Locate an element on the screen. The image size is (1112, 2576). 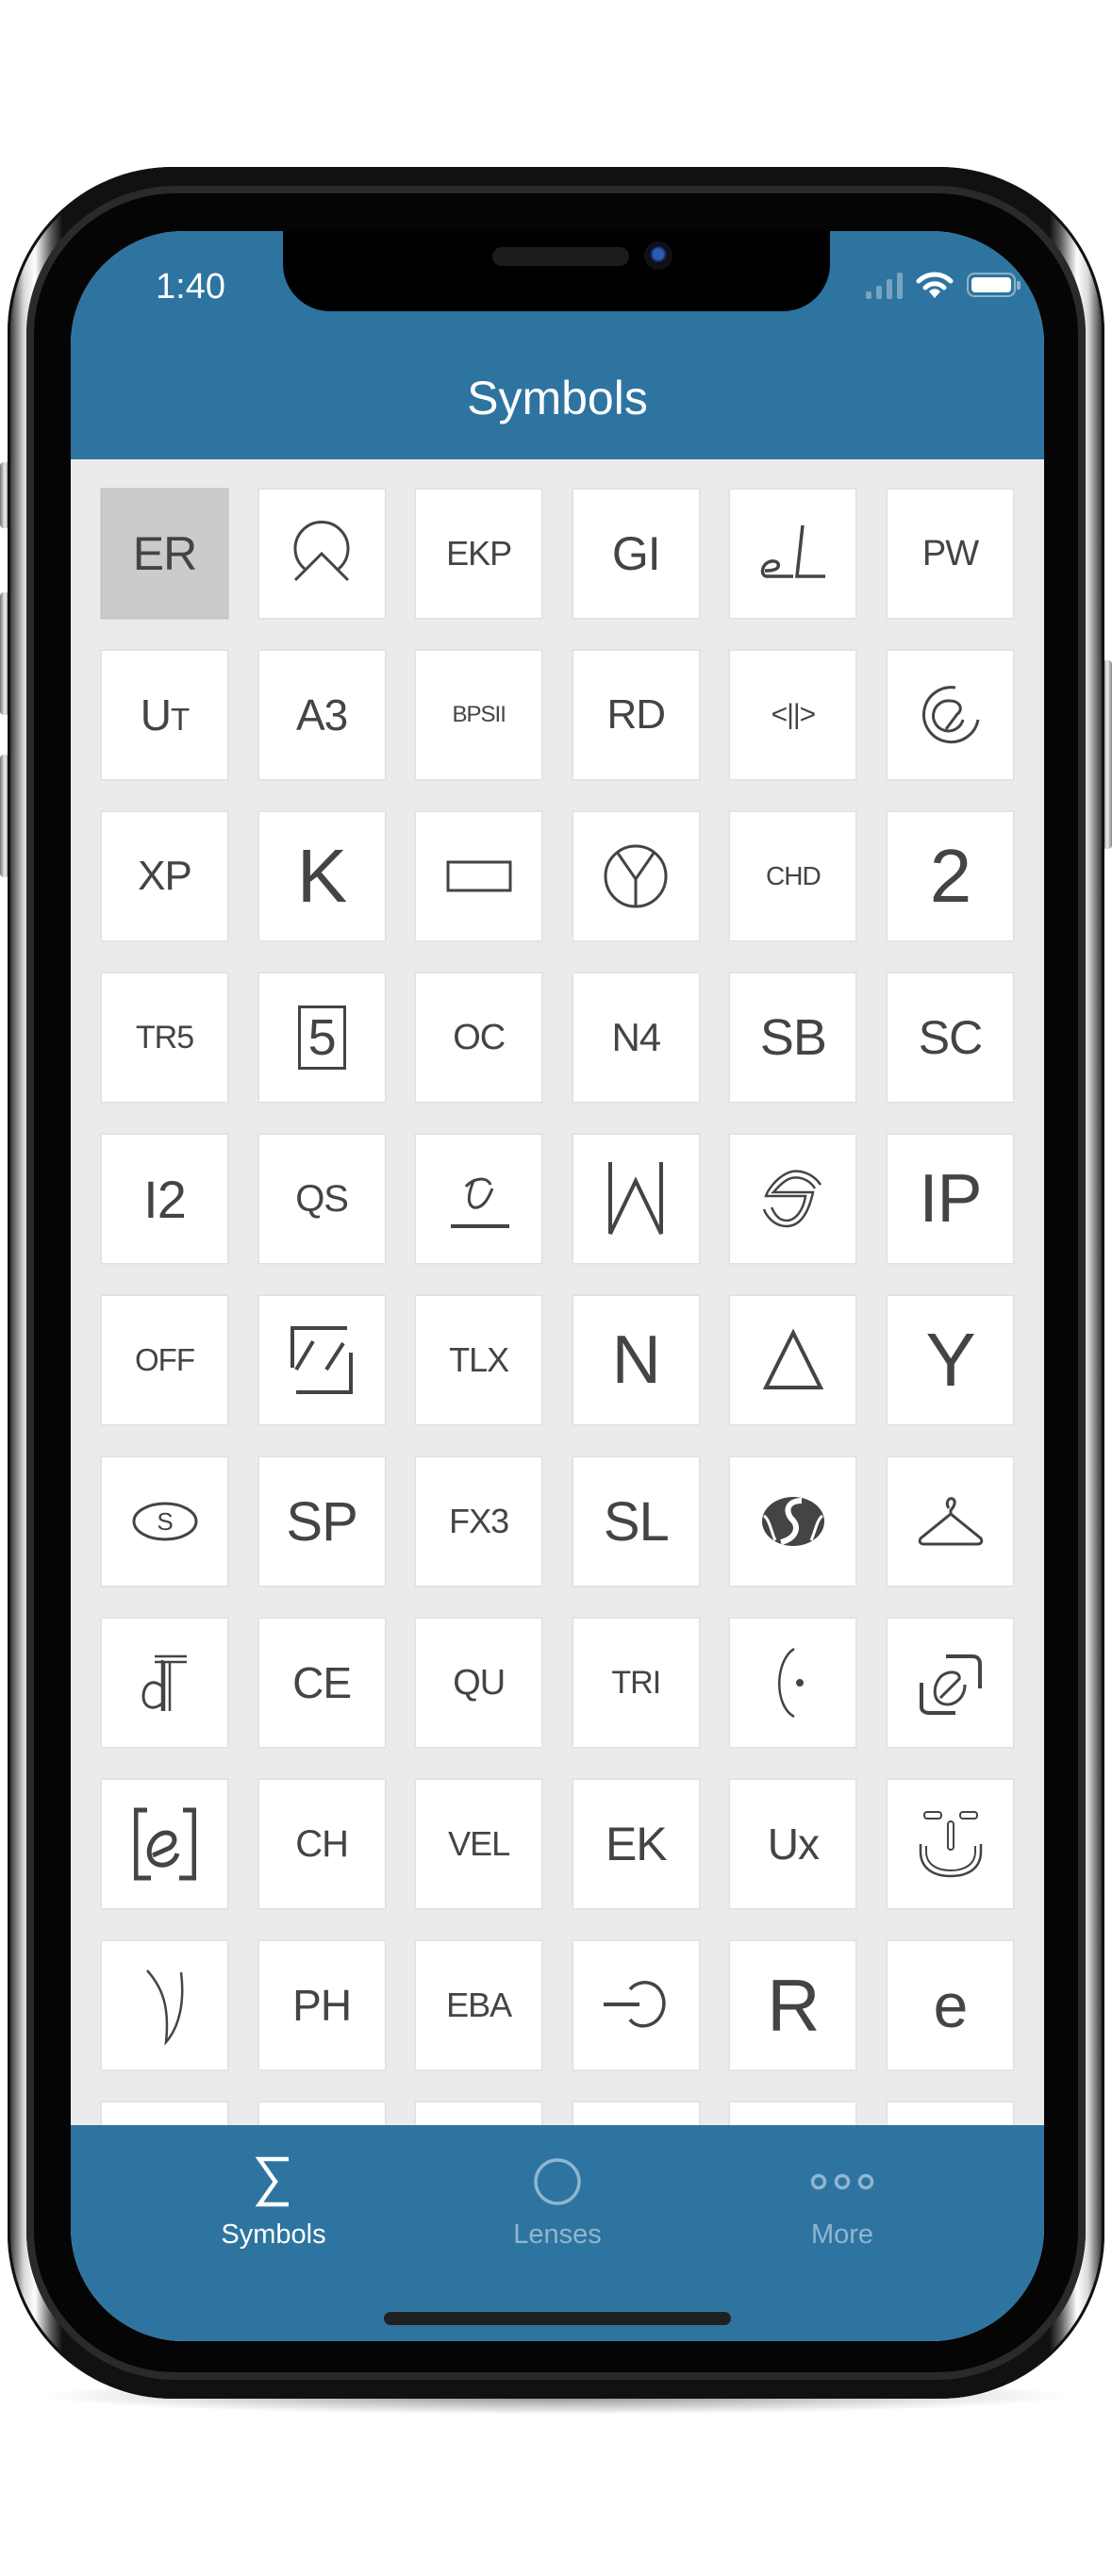
underlined-e-symbol-icon is located at coordinates (479, 1199).